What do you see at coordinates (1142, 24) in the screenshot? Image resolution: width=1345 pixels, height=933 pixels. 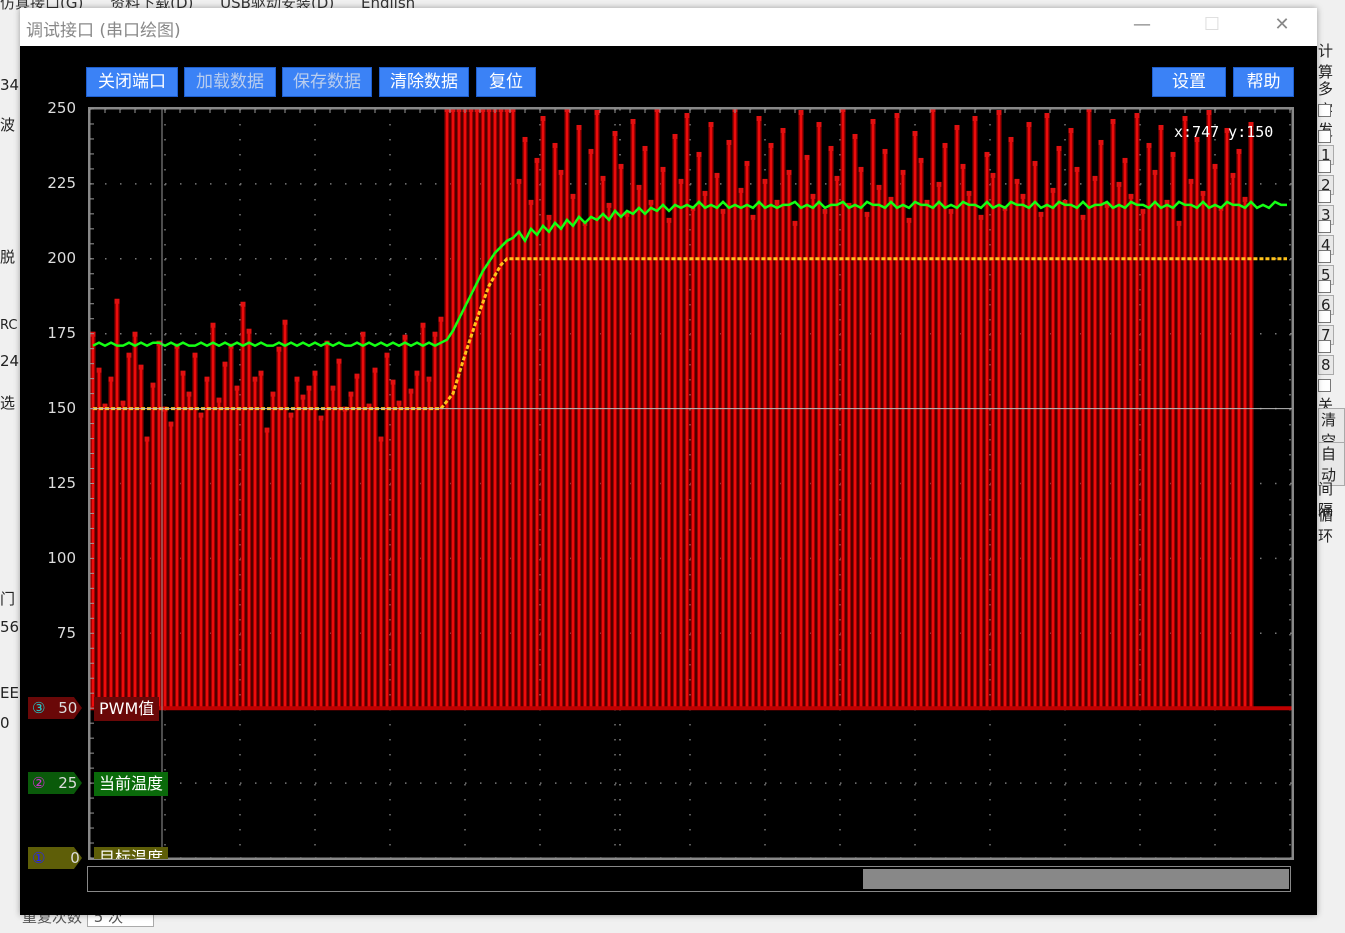 I see `minimize-button: —` at bounding box center [1142, 24].